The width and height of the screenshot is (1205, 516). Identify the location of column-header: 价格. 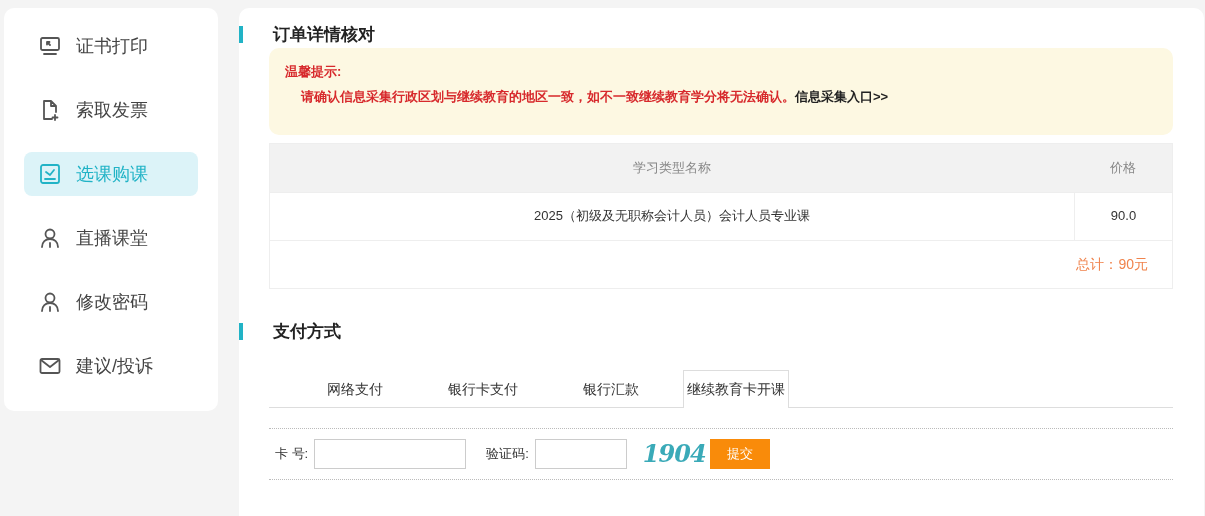
(1123, 167).